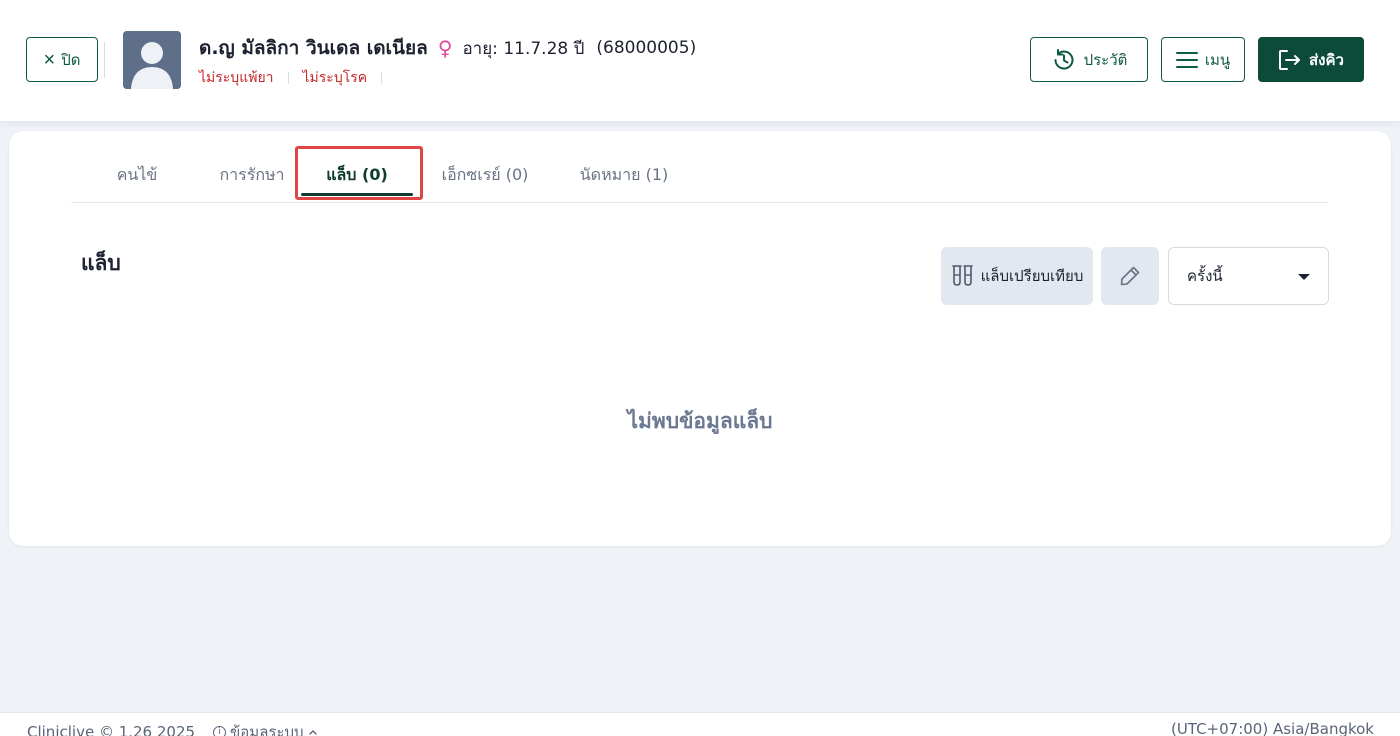 This screenshot has width=1400, height=736. I want to click on menu-label: เมนู, so click(1217, 60).